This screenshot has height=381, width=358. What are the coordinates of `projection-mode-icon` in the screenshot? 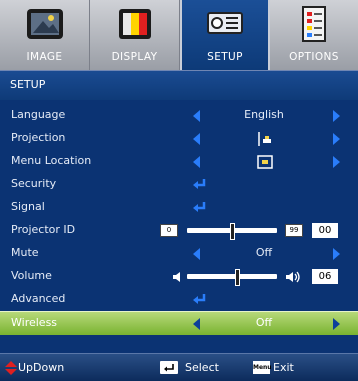 It's located at (264, 139).